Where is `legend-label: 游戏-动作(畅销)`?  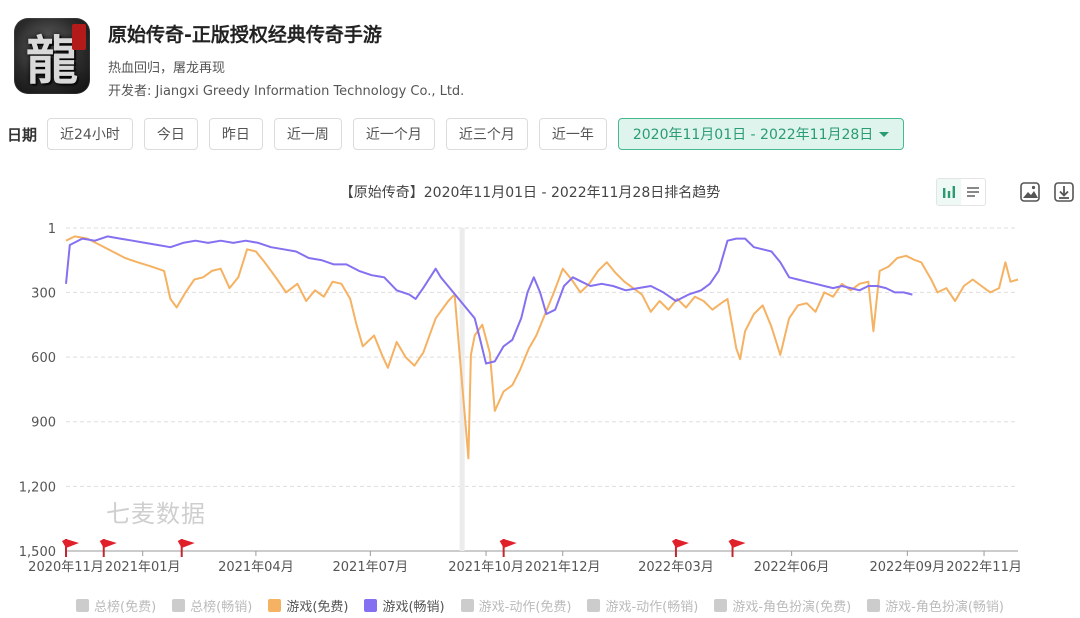 legend-label: 游戏-动作(畅销) is located at coordinates (652, 607).